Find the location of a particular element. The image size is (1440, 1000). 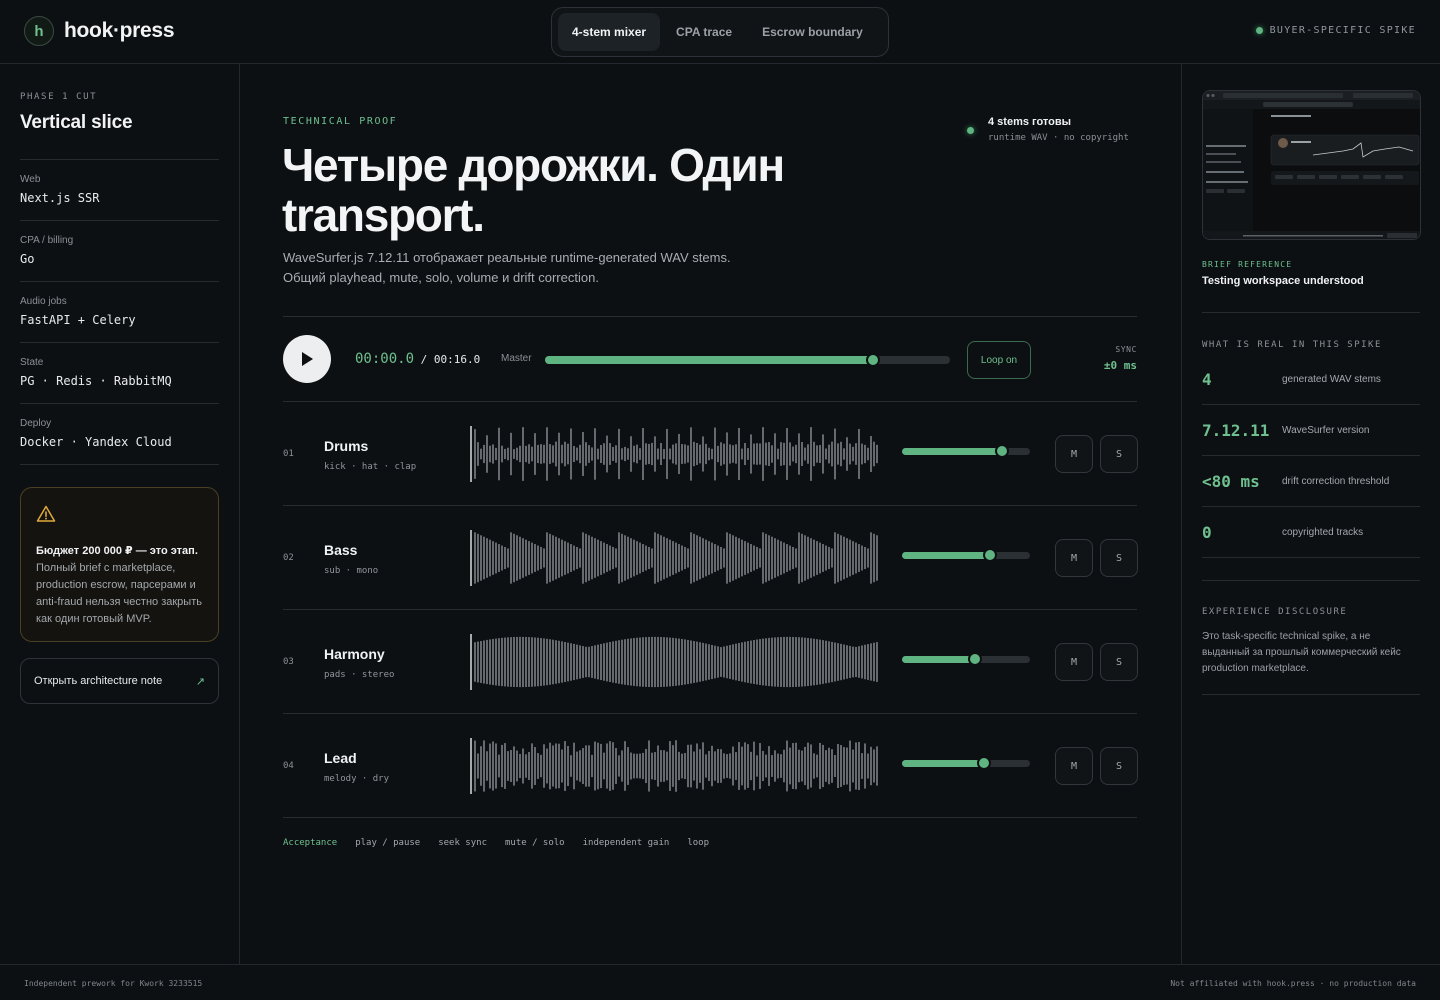

architecture-note-label: Открыть architecture note is located at coordinates (98, 681).